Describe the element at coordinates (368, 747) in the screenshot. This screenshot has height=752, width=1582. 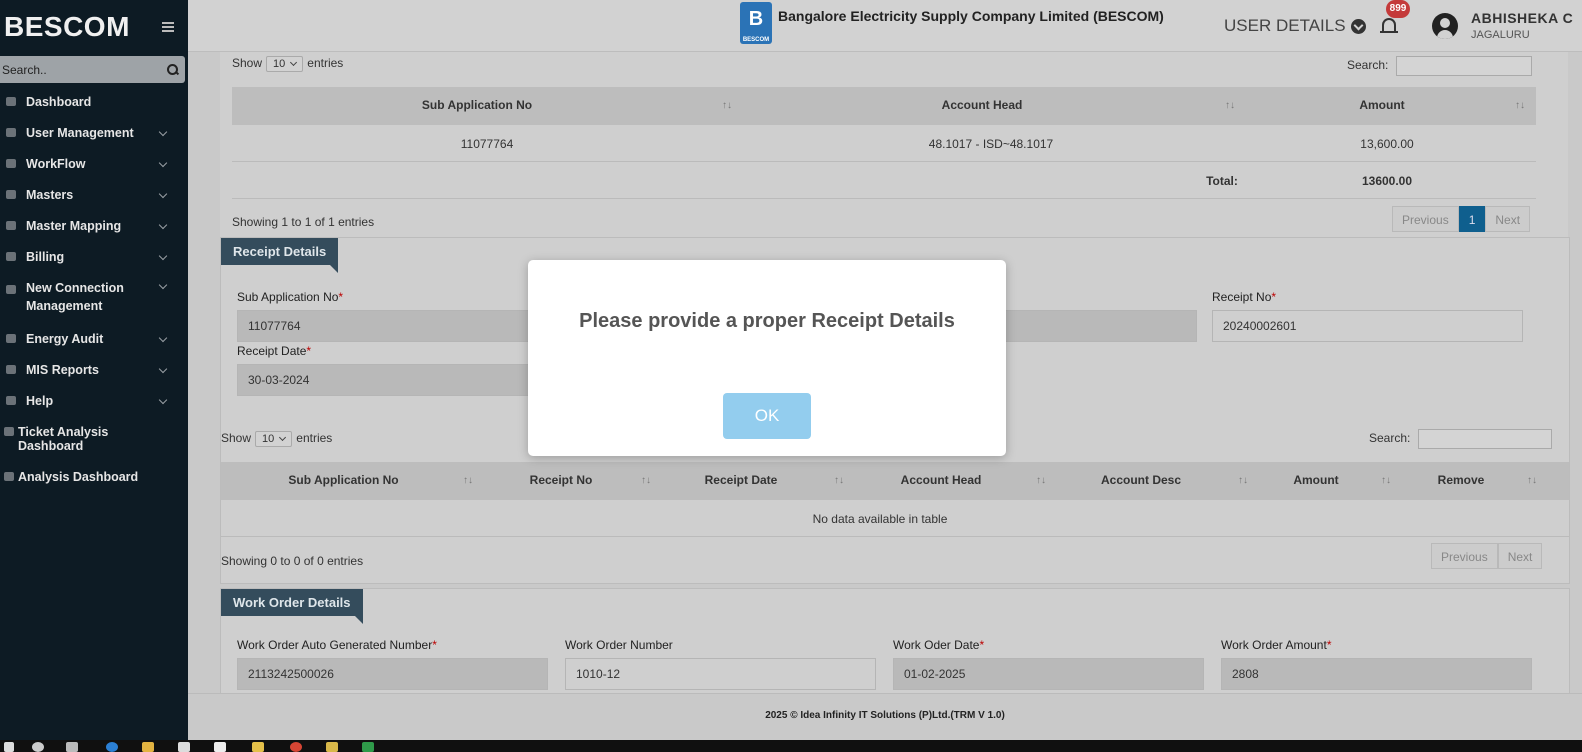
I see `excel-icon` at that location.